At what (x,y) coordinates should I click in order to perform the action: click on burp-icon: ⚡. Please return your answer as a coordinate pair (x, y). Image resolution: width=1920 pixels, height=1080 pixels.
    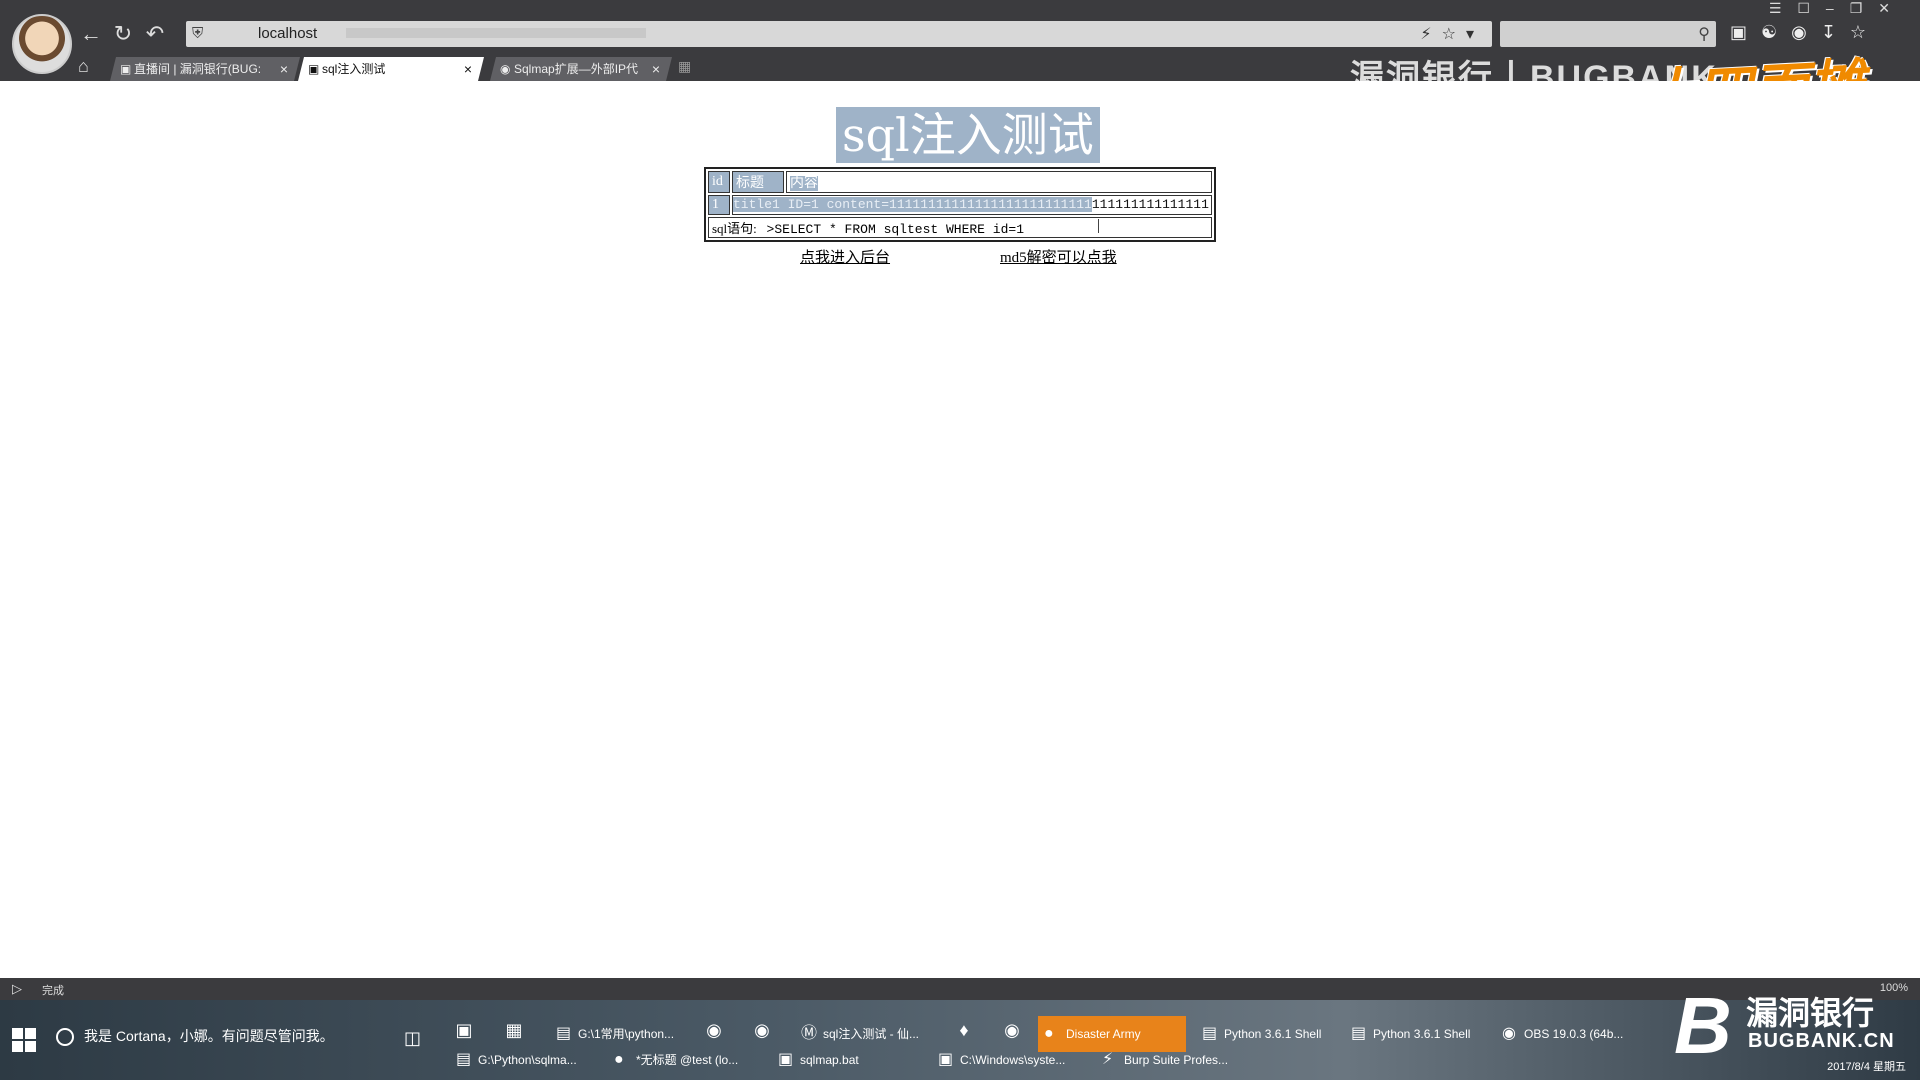
    Looking at the image, I should click on (1108, 1059).